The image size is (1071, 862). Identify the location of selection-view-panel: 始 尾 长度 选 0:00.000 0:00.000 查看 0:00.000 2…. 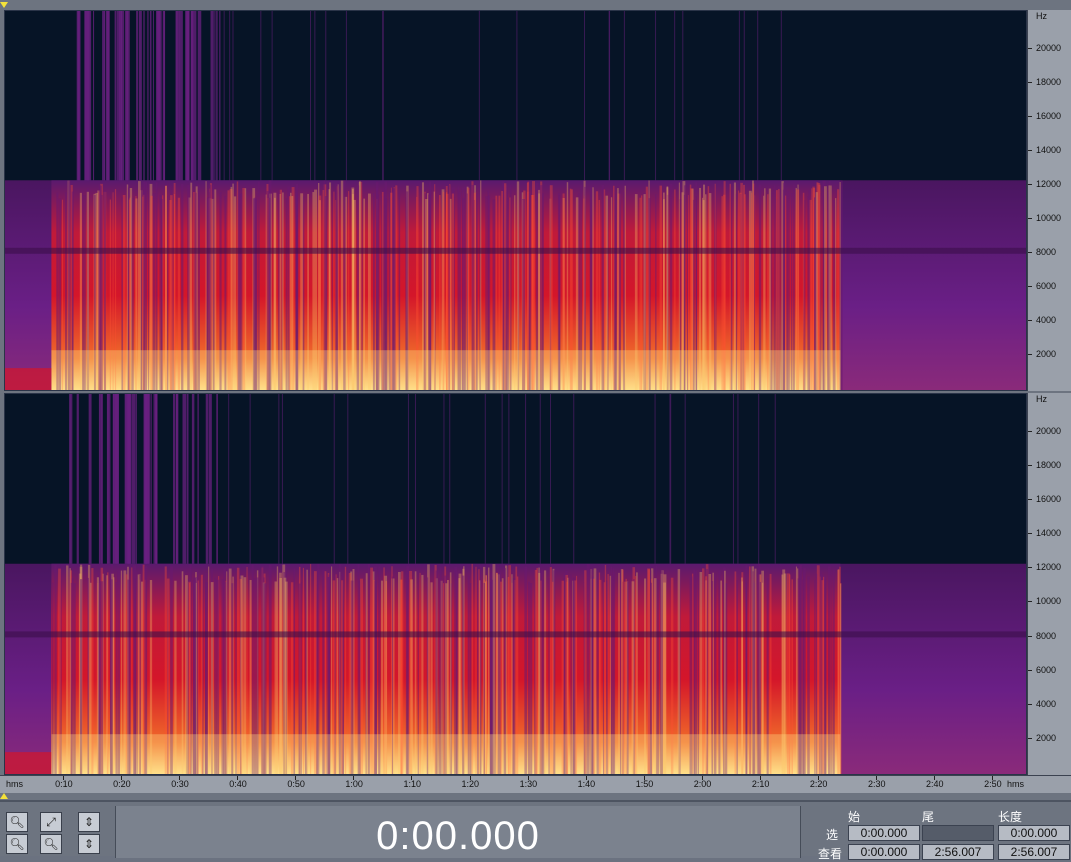
(941, 832).